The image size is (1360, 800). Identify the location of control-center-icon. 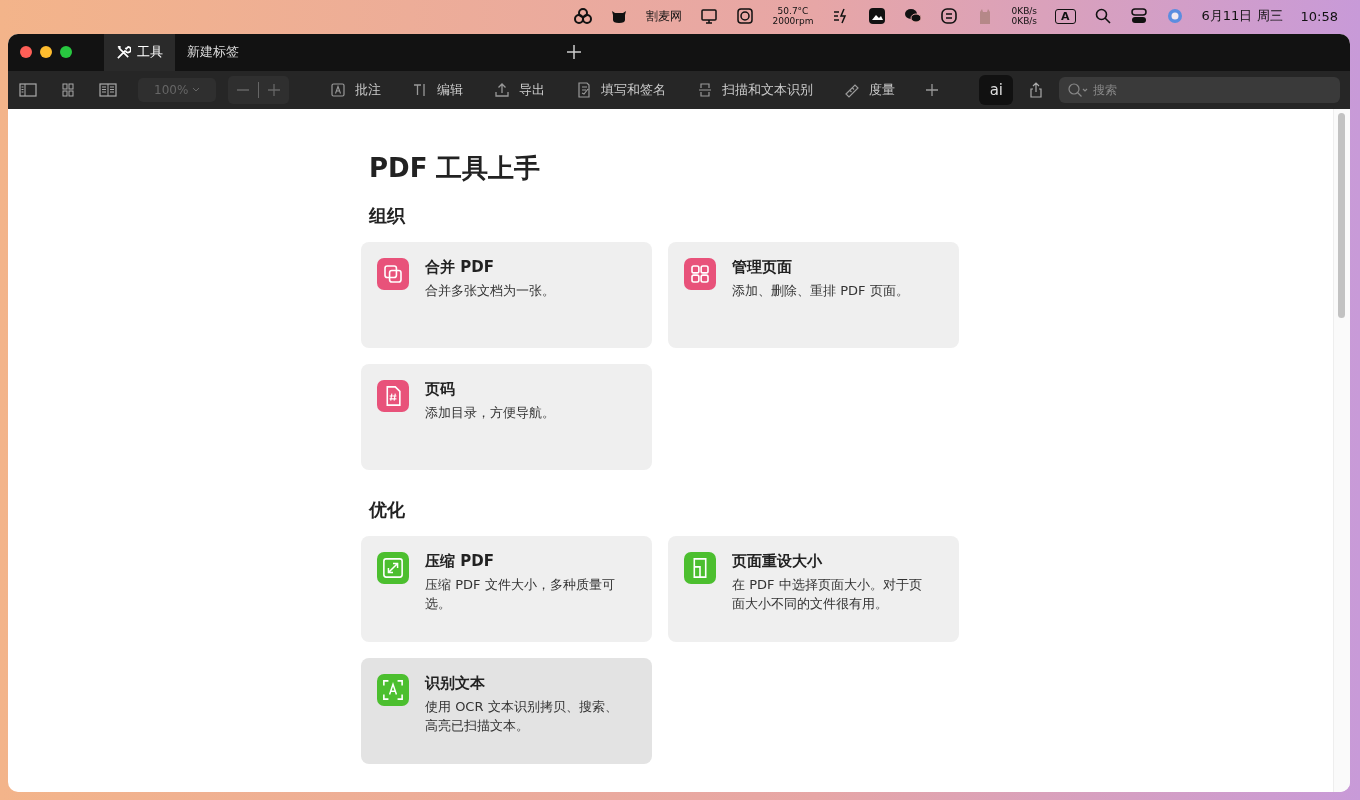
(1138, 16).